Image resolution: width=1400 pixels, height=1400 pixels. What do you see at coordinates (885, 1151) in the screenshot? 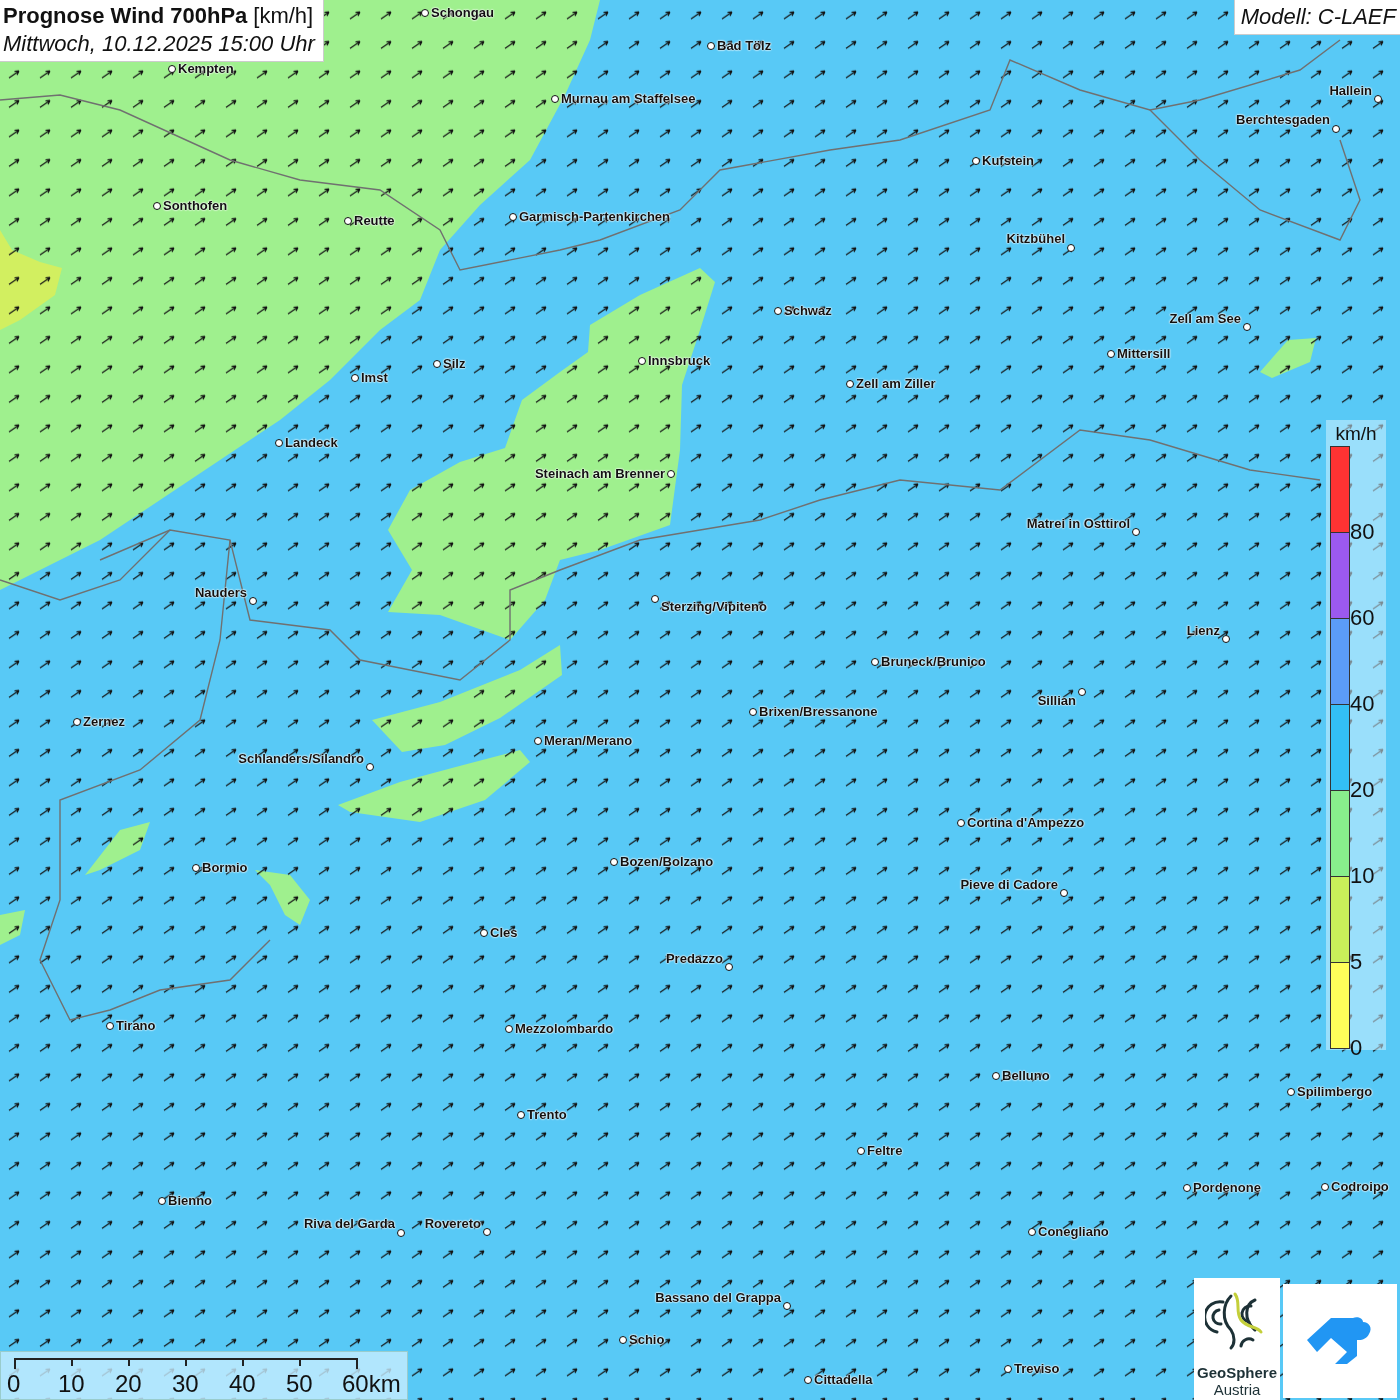
I see `city-name: Feltre` at bounding box center [885, 1151].